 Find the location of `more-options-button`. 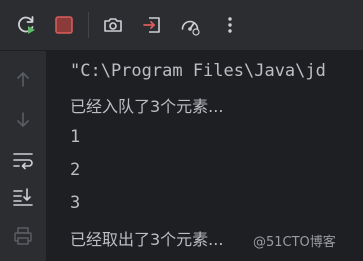

more-options-button is located at coordinates (230, 25).